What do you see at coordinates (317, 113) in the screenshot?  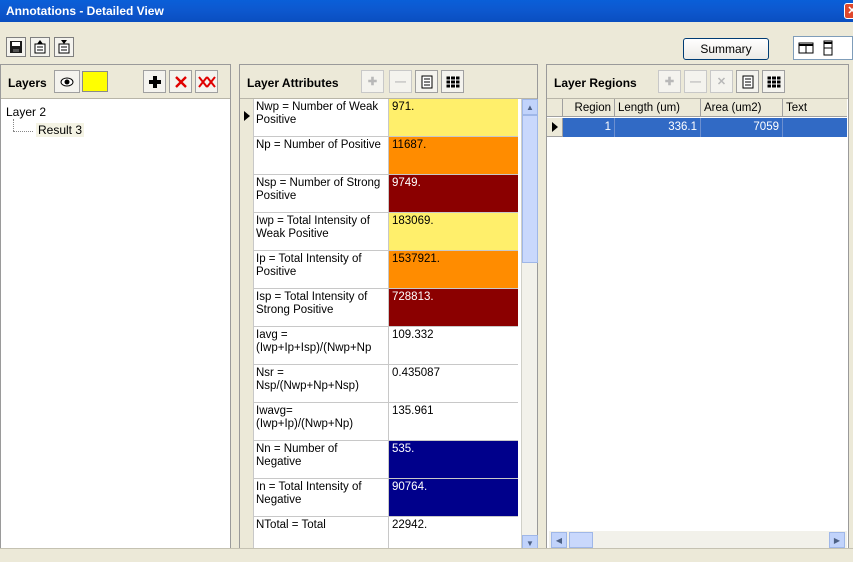 I see `attribute-name: Nwp = Number of Weak Positive` at bounding box center [317, 113].